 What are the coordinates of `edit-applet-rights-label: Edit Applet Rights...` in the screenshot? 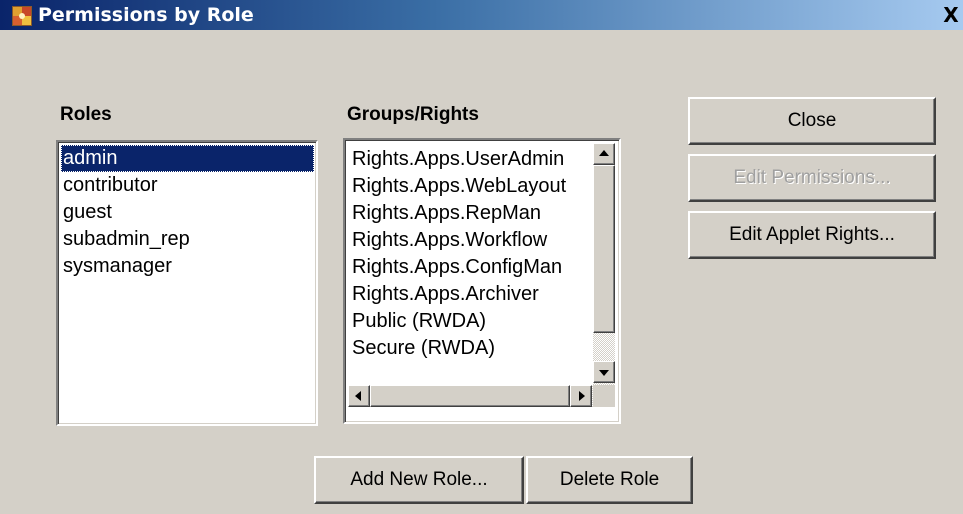 It's located at (812, 234).